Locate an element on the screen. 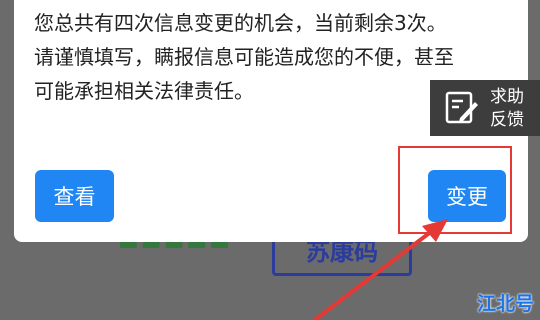 This screenshot has height=320, width=540. help-feedback-button: 求助 反馈 is located at coordinates (485, 108).